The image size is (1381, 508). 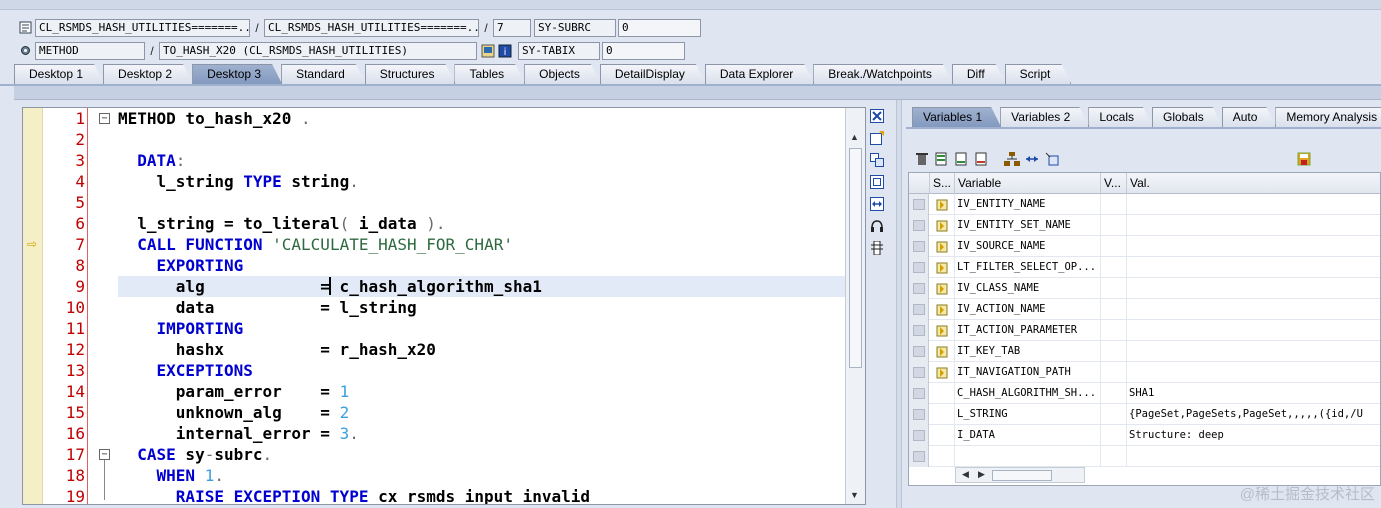 What do you see at coordinates (512, 27) in the screenshot?
I see `line-field: 7` at bounding box center [512, 27].